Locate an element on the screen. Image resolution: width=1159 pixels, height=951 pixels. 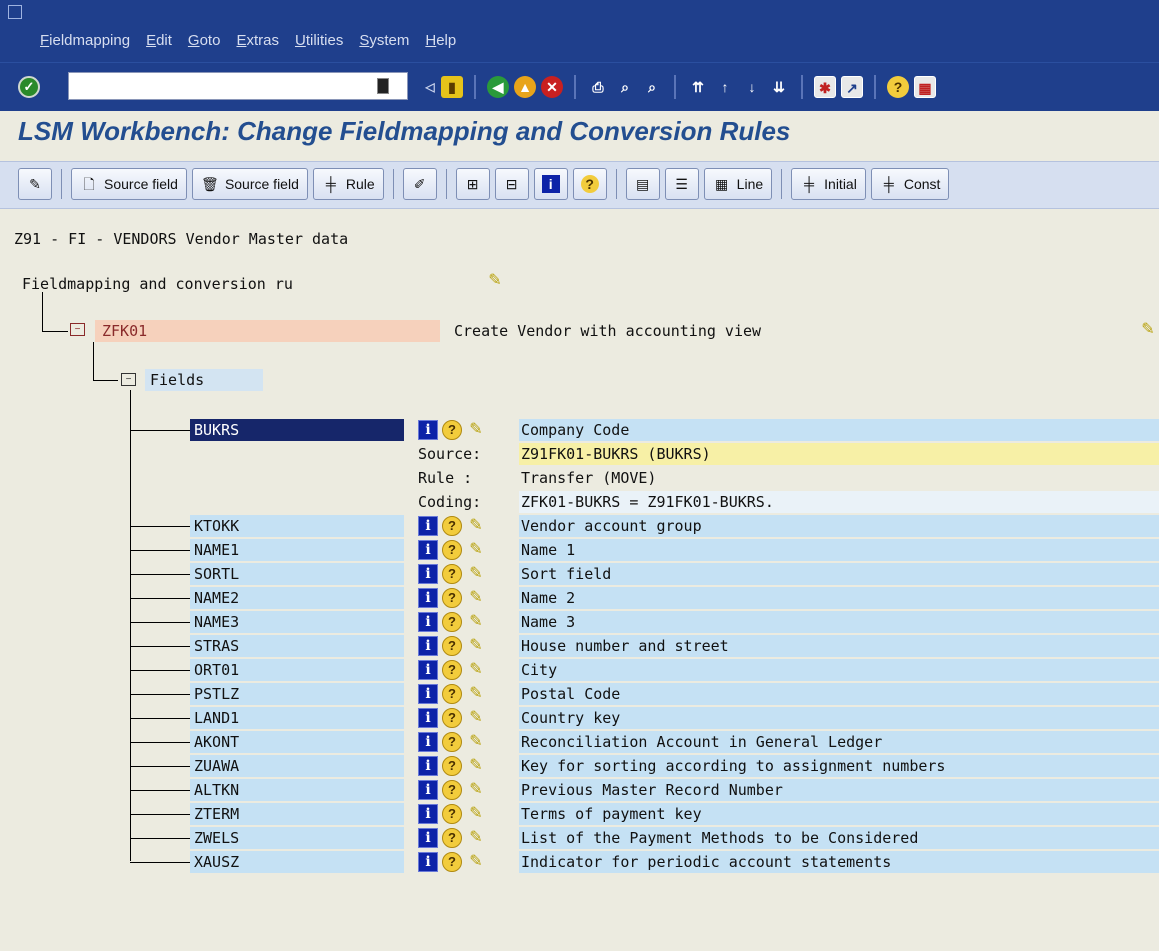
coding-value: ZFK01-BUKRS = Z91FK01-BUKRS. is located at coordinates (647, 502).